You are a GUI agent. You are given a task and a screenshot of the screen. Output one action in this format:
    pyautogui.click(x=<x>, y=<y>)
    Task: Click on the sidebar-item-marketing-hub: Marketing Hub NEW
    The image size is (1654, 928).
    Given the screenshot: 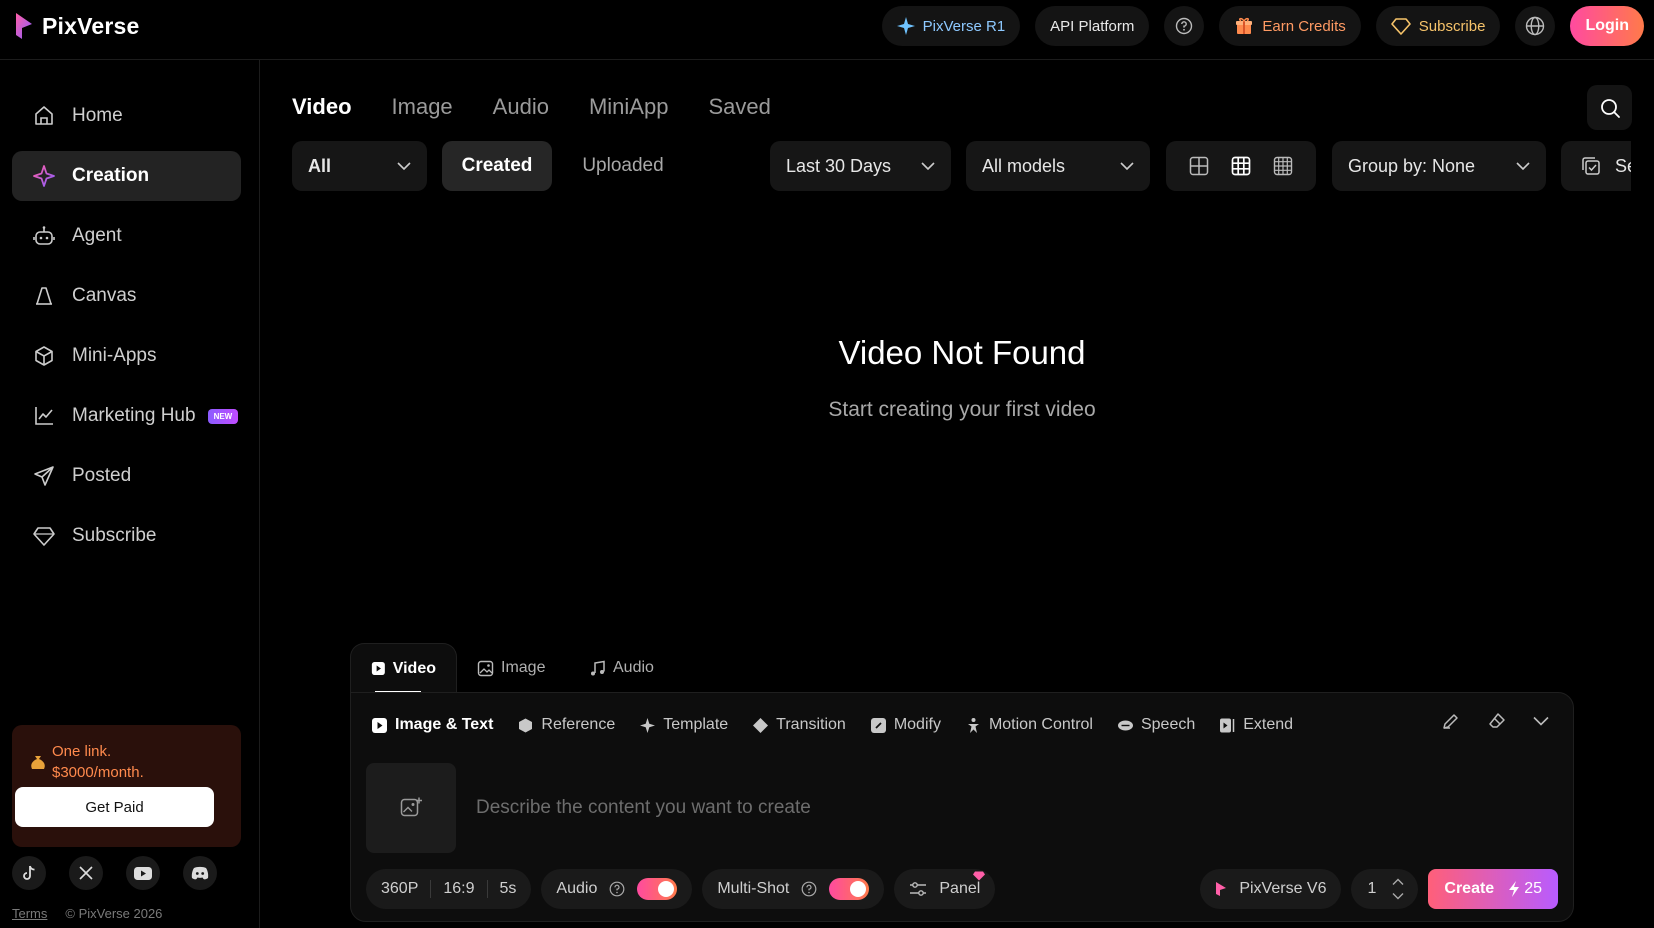 What is the action you would take?
    pyautogui.click(x=126, y=416)
    